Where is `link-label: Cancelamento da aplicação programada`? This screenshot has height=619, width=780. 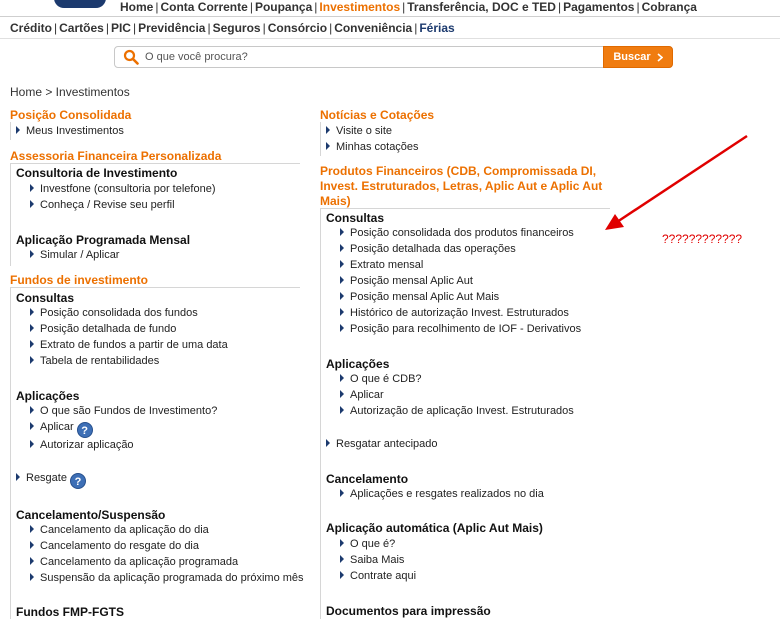
link-label: Cancelamento da aplicação programada is located at coordinates (139, 562).